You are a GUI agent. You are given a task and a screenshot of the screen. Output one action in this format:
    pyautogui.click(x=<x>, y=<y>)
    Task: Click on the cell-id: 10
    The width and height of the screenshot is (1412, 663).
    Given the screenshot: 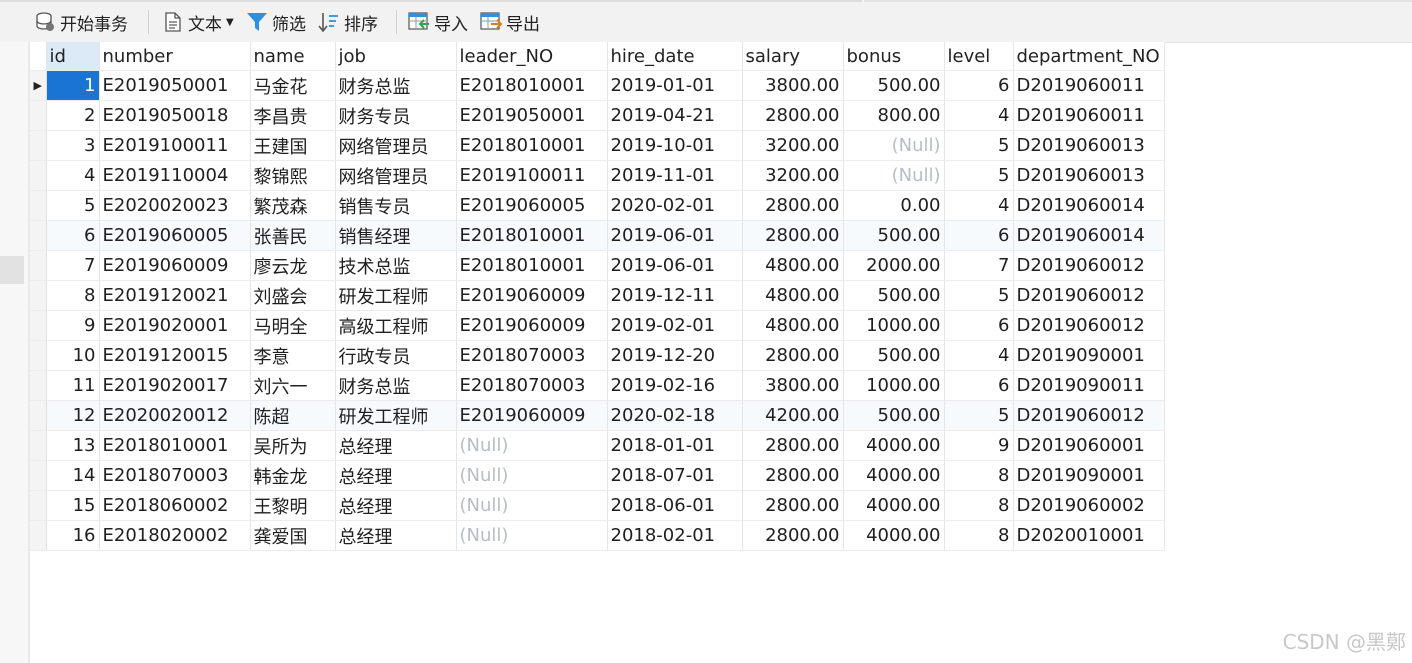 What is the action you would take?
    pyautogui.click(x=73, y=355)
    